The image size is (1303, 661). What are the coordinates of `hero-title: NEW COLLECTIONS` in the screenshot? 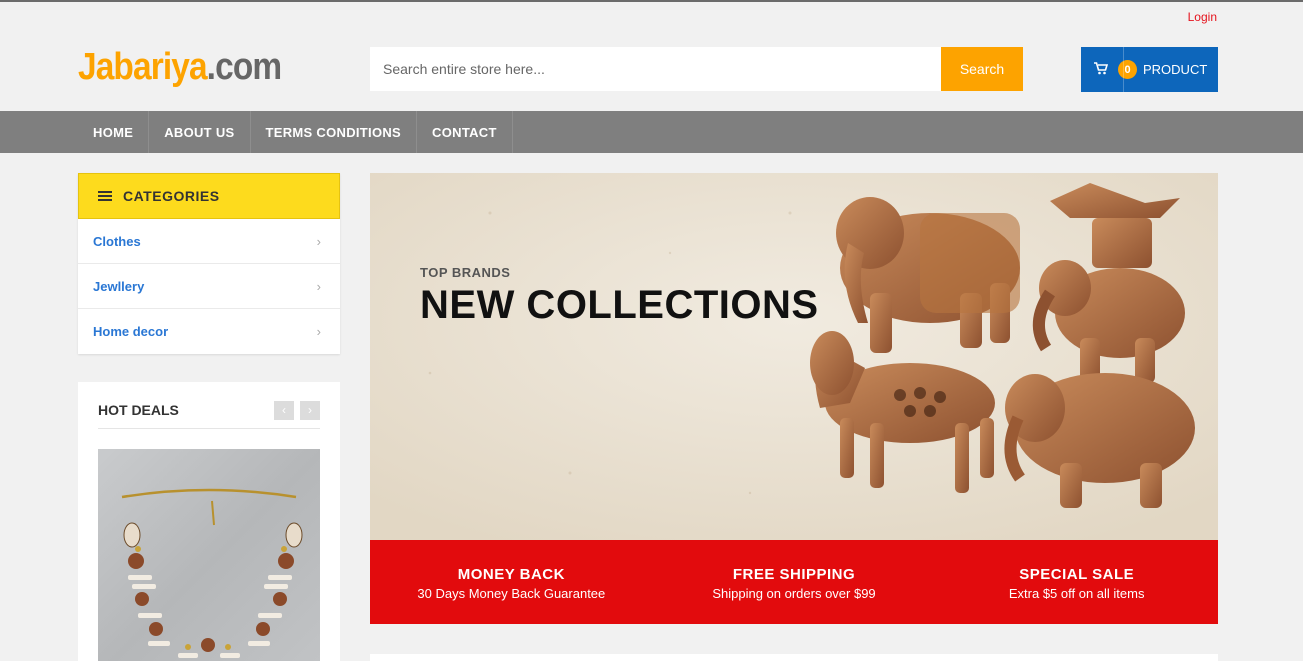 It's located at (619, 305).